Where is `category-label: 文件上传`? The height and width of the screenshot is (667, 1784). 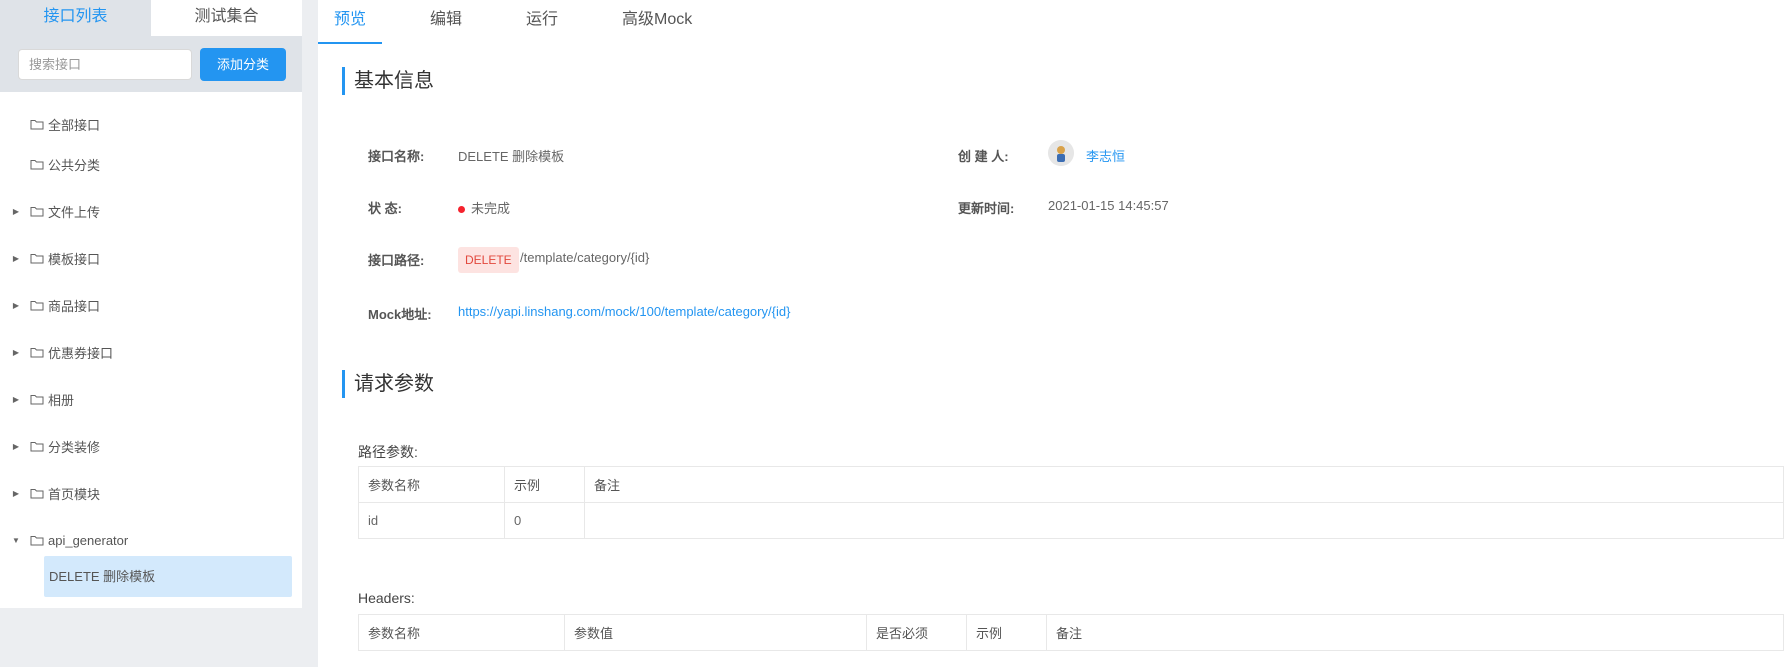 category-label: 文件上传 is located at coordinates (74, 212).